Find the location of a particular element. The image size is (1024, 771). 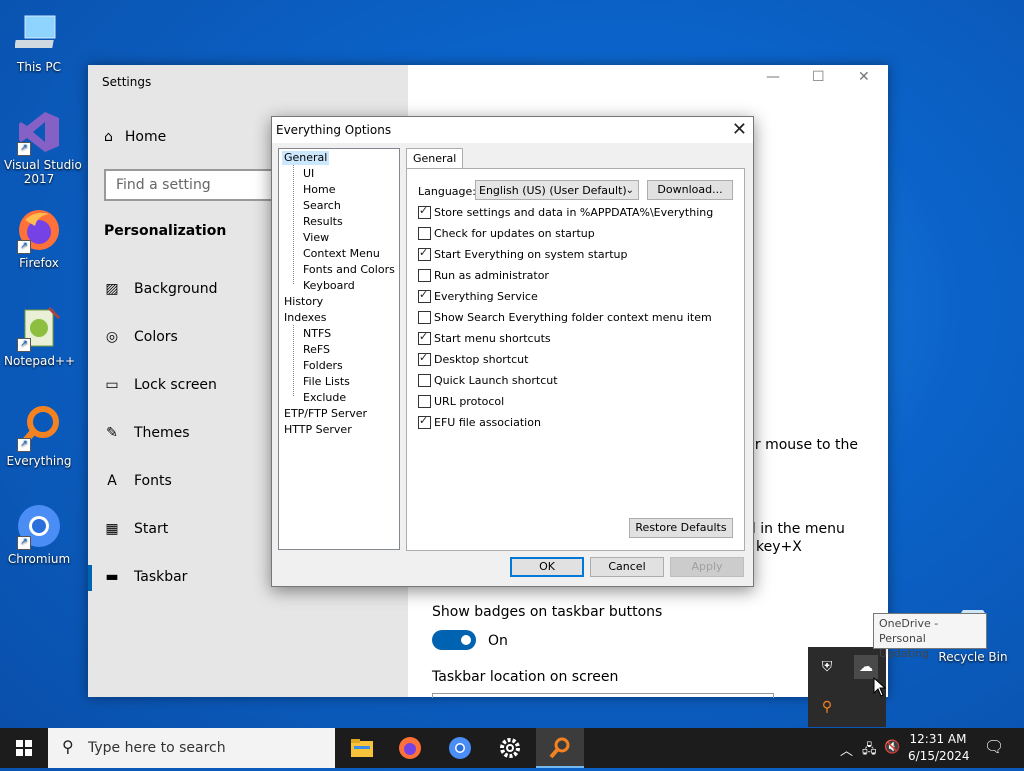

chevron-down-icon: ⌄ is located at coordinates (629, 190).